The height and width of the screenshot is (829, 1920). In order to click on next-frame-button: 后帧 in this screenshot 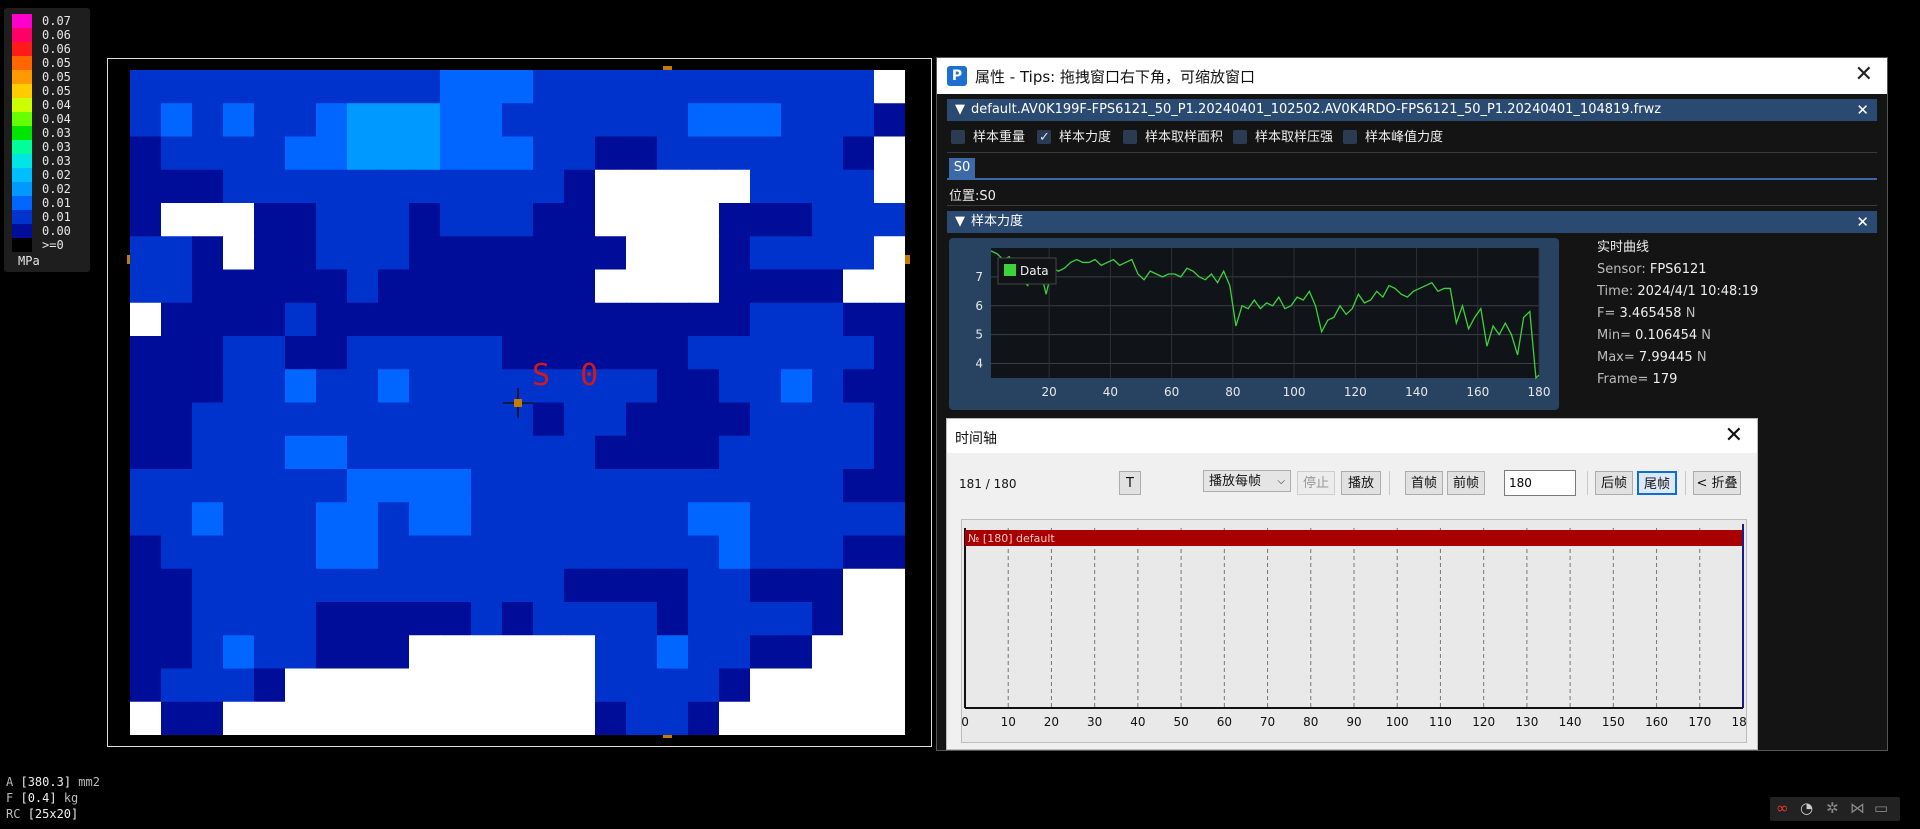, I will do `click(1614, 483)`.